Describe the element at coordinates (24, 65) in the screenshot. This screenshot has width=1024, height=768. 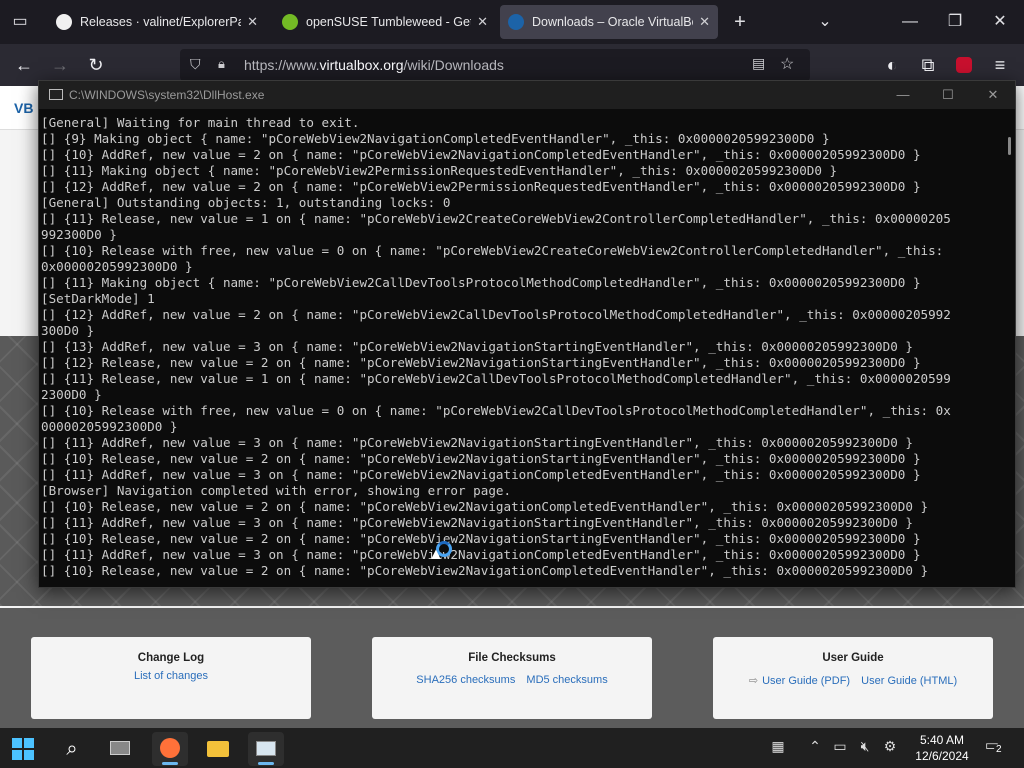
I see `back-arrow-icon: ←` at that location.